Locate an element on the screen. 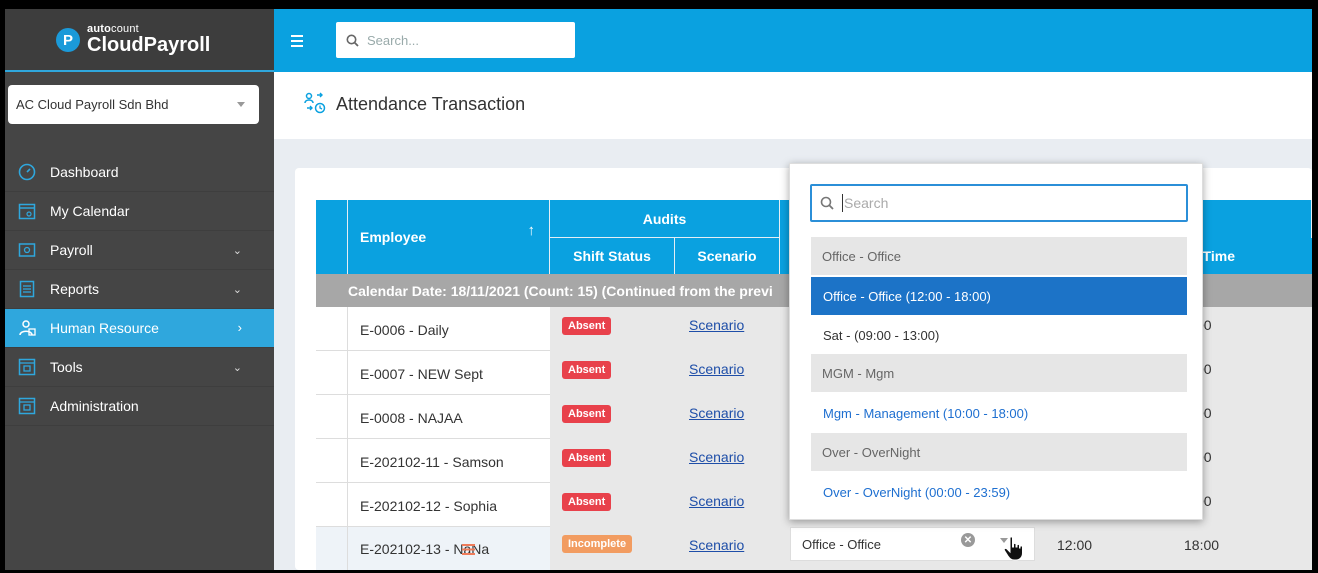 The height and width of the screenshot is (573, 1318). reports-icon is located at coordinates (27, 289).